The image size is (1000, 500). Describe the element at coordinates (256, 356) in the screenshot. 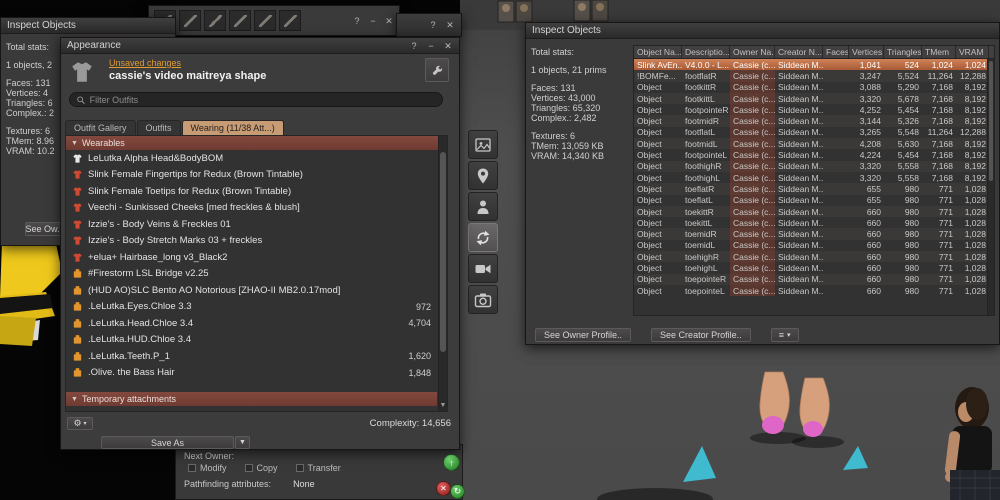

I see `wearing-item: .LeLutka.Teeth.P_1 1,620` at that location.